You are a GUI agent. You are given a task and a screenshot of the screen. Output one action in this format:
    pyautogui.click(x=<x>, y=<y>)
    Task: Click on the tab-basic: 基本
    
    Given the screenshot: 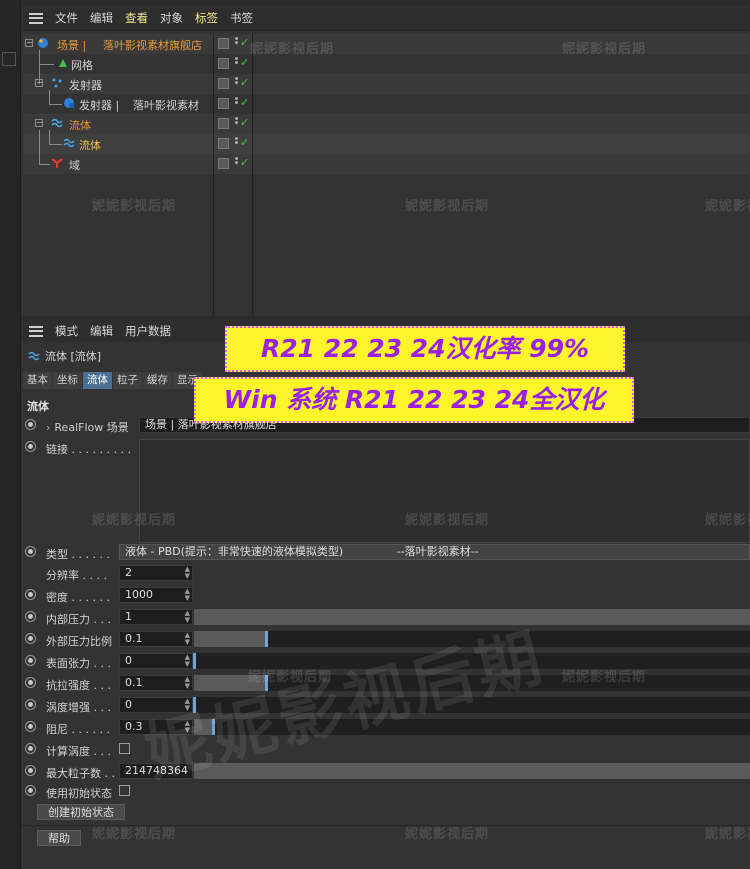 What is the action you would take?
    pyautogui.click(x=37, y=380)
    